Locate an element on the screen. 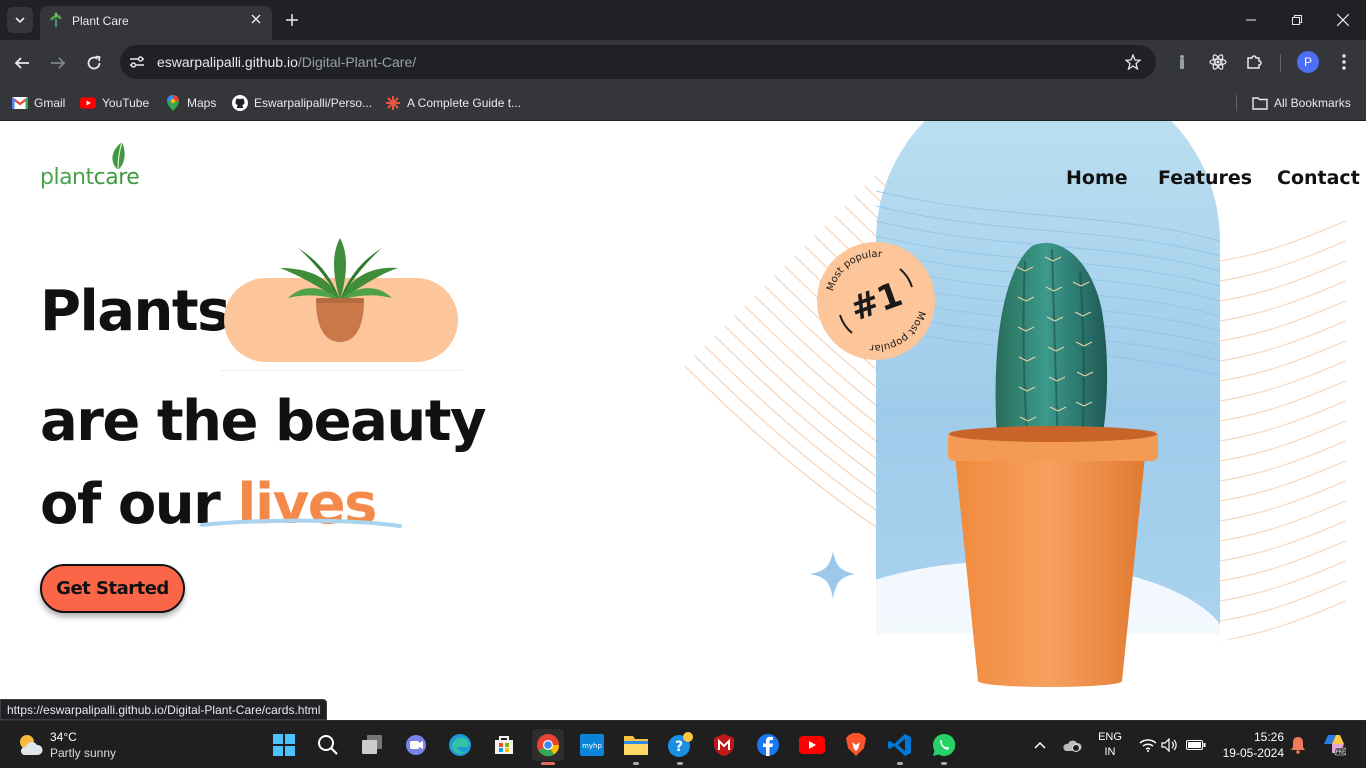  whatsapp-button is located at coordinates (944, 747).